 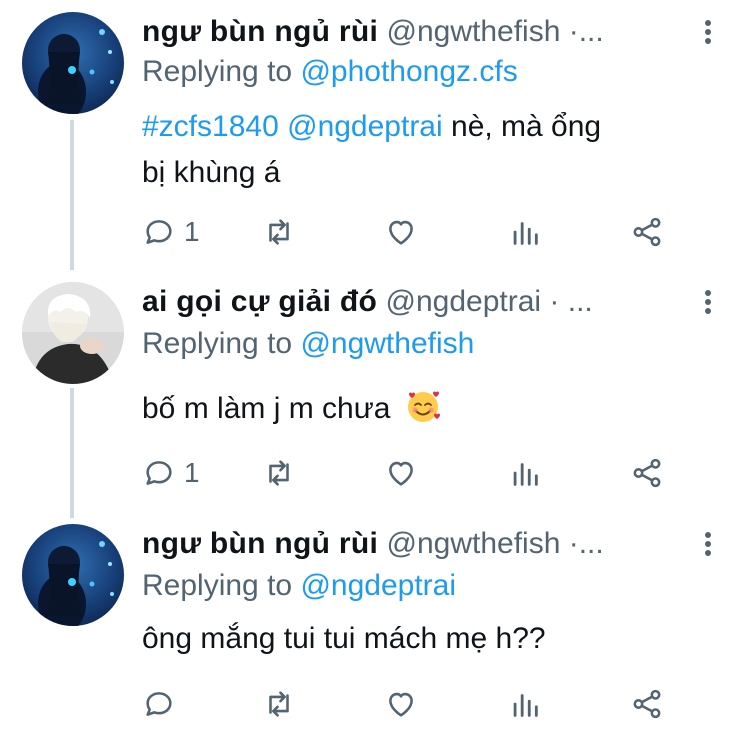 I want to click on tweet-text: ông mắng tui tui mách mẹ h??, so click(x=432, y=639).